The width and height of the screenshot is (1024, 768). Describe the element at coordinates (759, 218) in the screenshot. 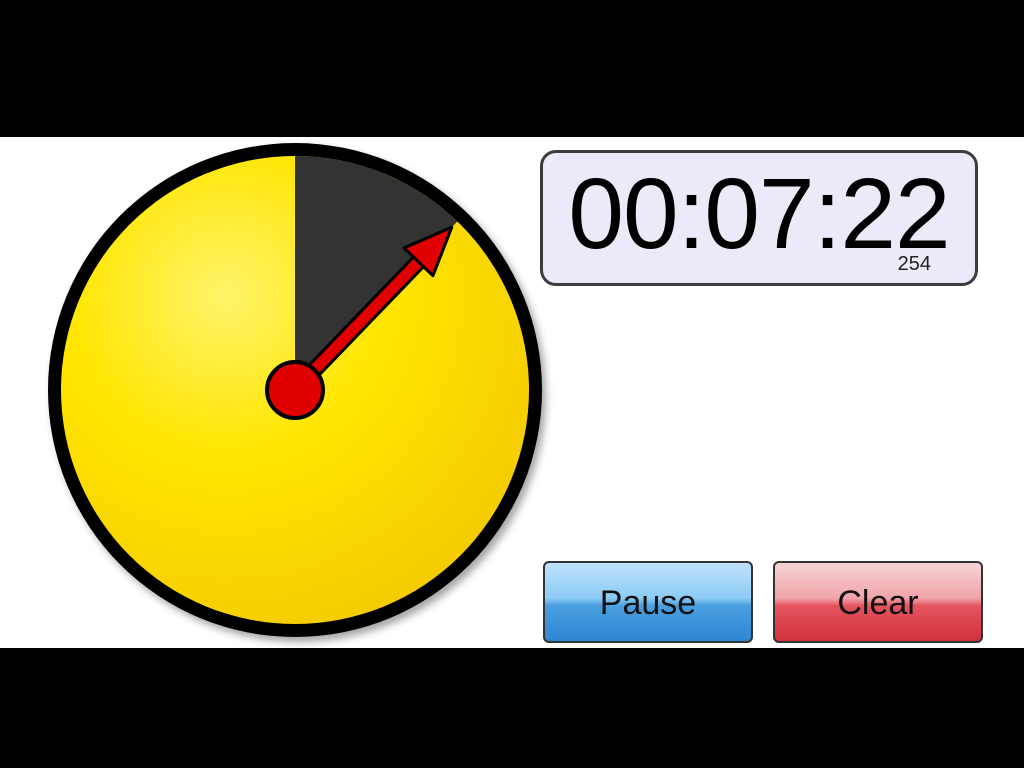

I see `time-readout: 00:07:22 254` at that location.